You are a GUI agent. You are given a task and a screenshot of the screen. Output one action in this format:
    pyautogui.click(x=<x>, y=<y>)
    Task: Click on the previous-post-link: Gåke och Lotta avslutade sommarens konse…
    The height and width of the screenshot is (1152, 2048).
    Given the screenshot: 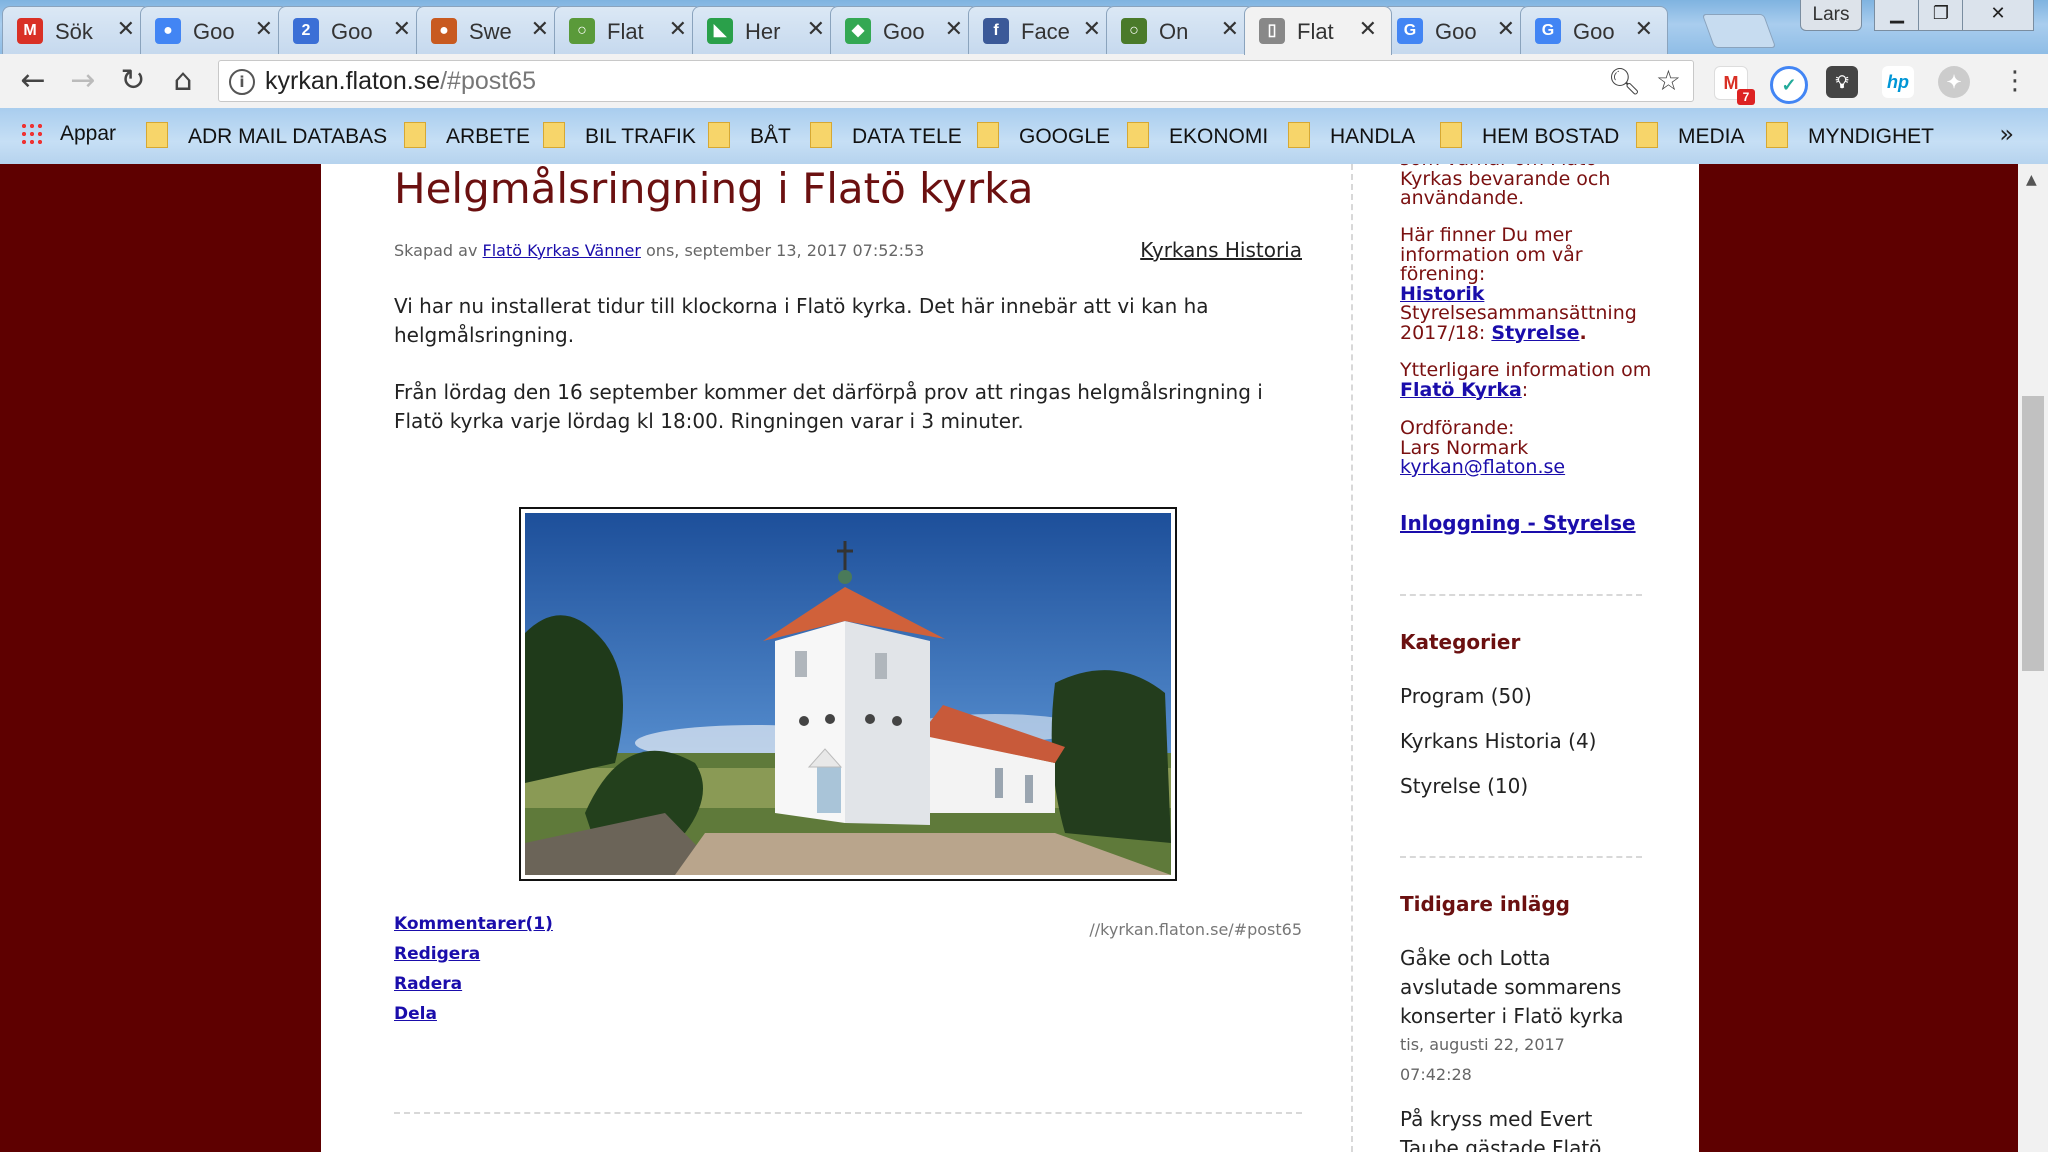 What is the action you would take?
    pyautogui.click(x=1520, y=987)
    